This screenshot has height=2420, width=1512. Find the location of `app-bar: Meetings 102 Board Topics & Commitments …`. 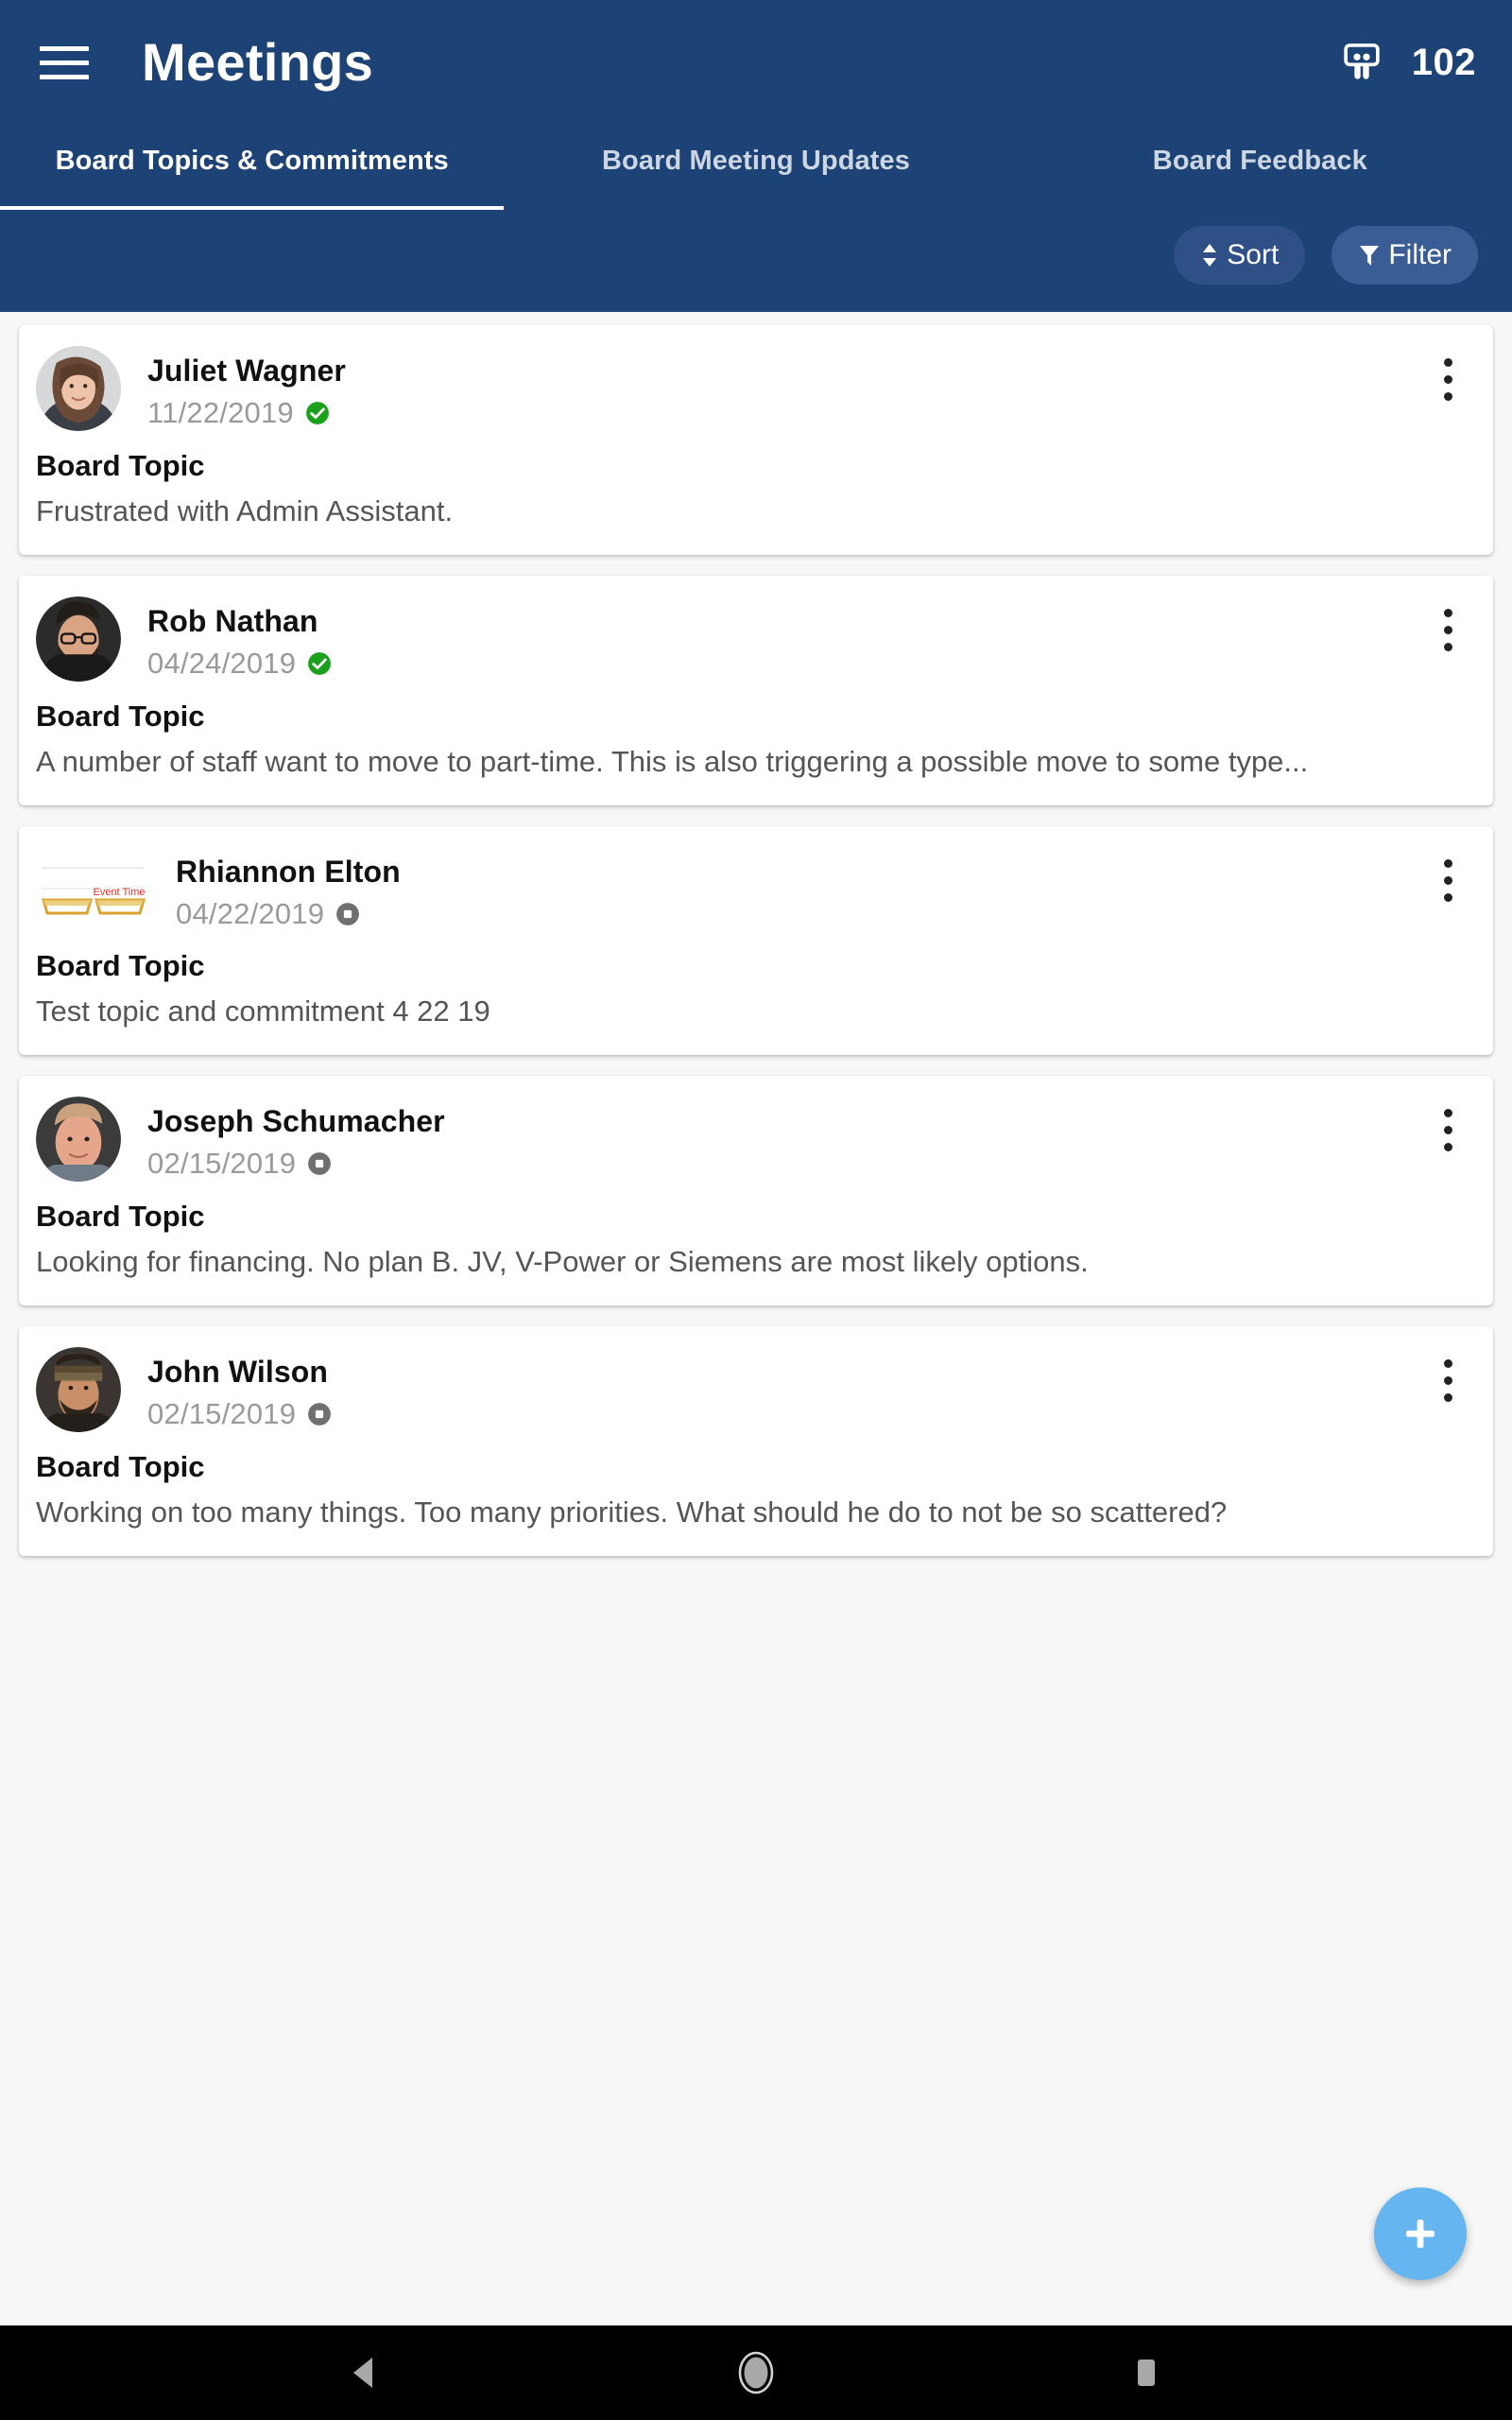

app-bar: Meetings 102 Board Topics & Commitments … is located at coordinates (756, 156).